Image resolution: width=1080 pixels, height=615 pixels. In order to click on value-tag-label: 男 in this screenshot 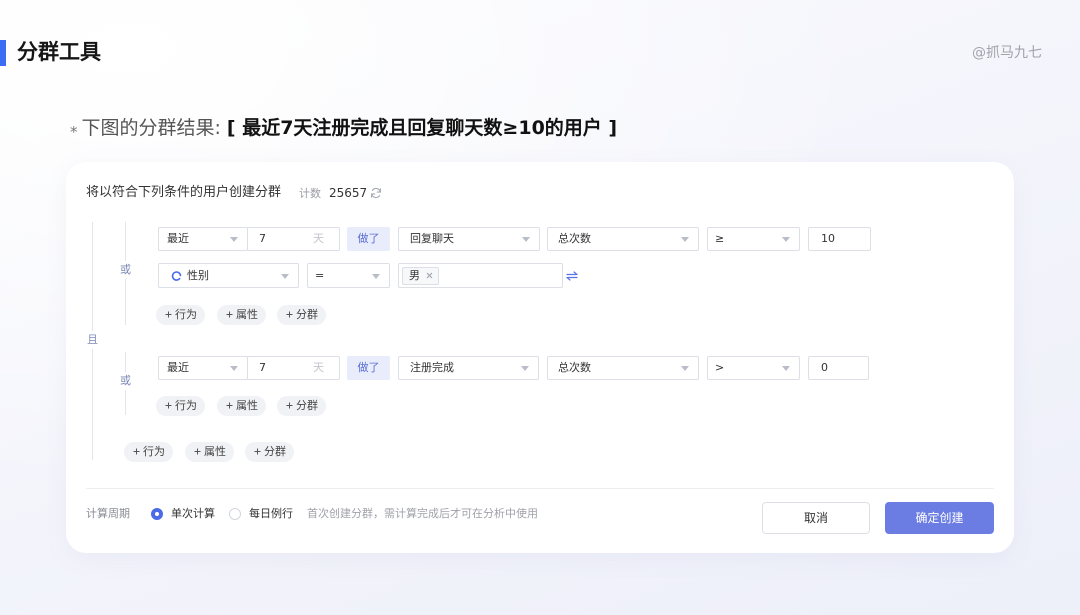, I will do `click(414, 275)`.